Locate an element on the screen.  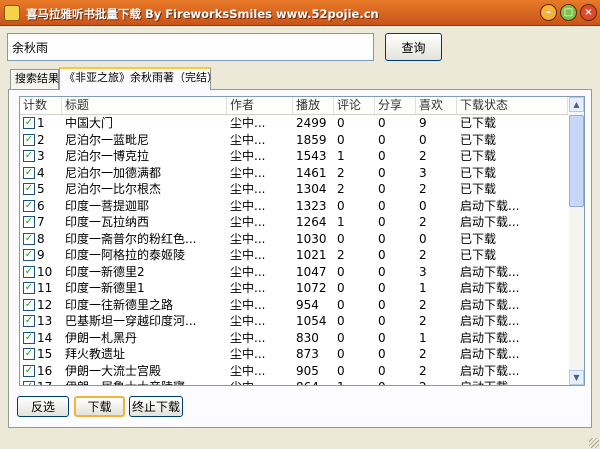
title-cell: 拜火教遗址 is located at coordinates (95, 354).